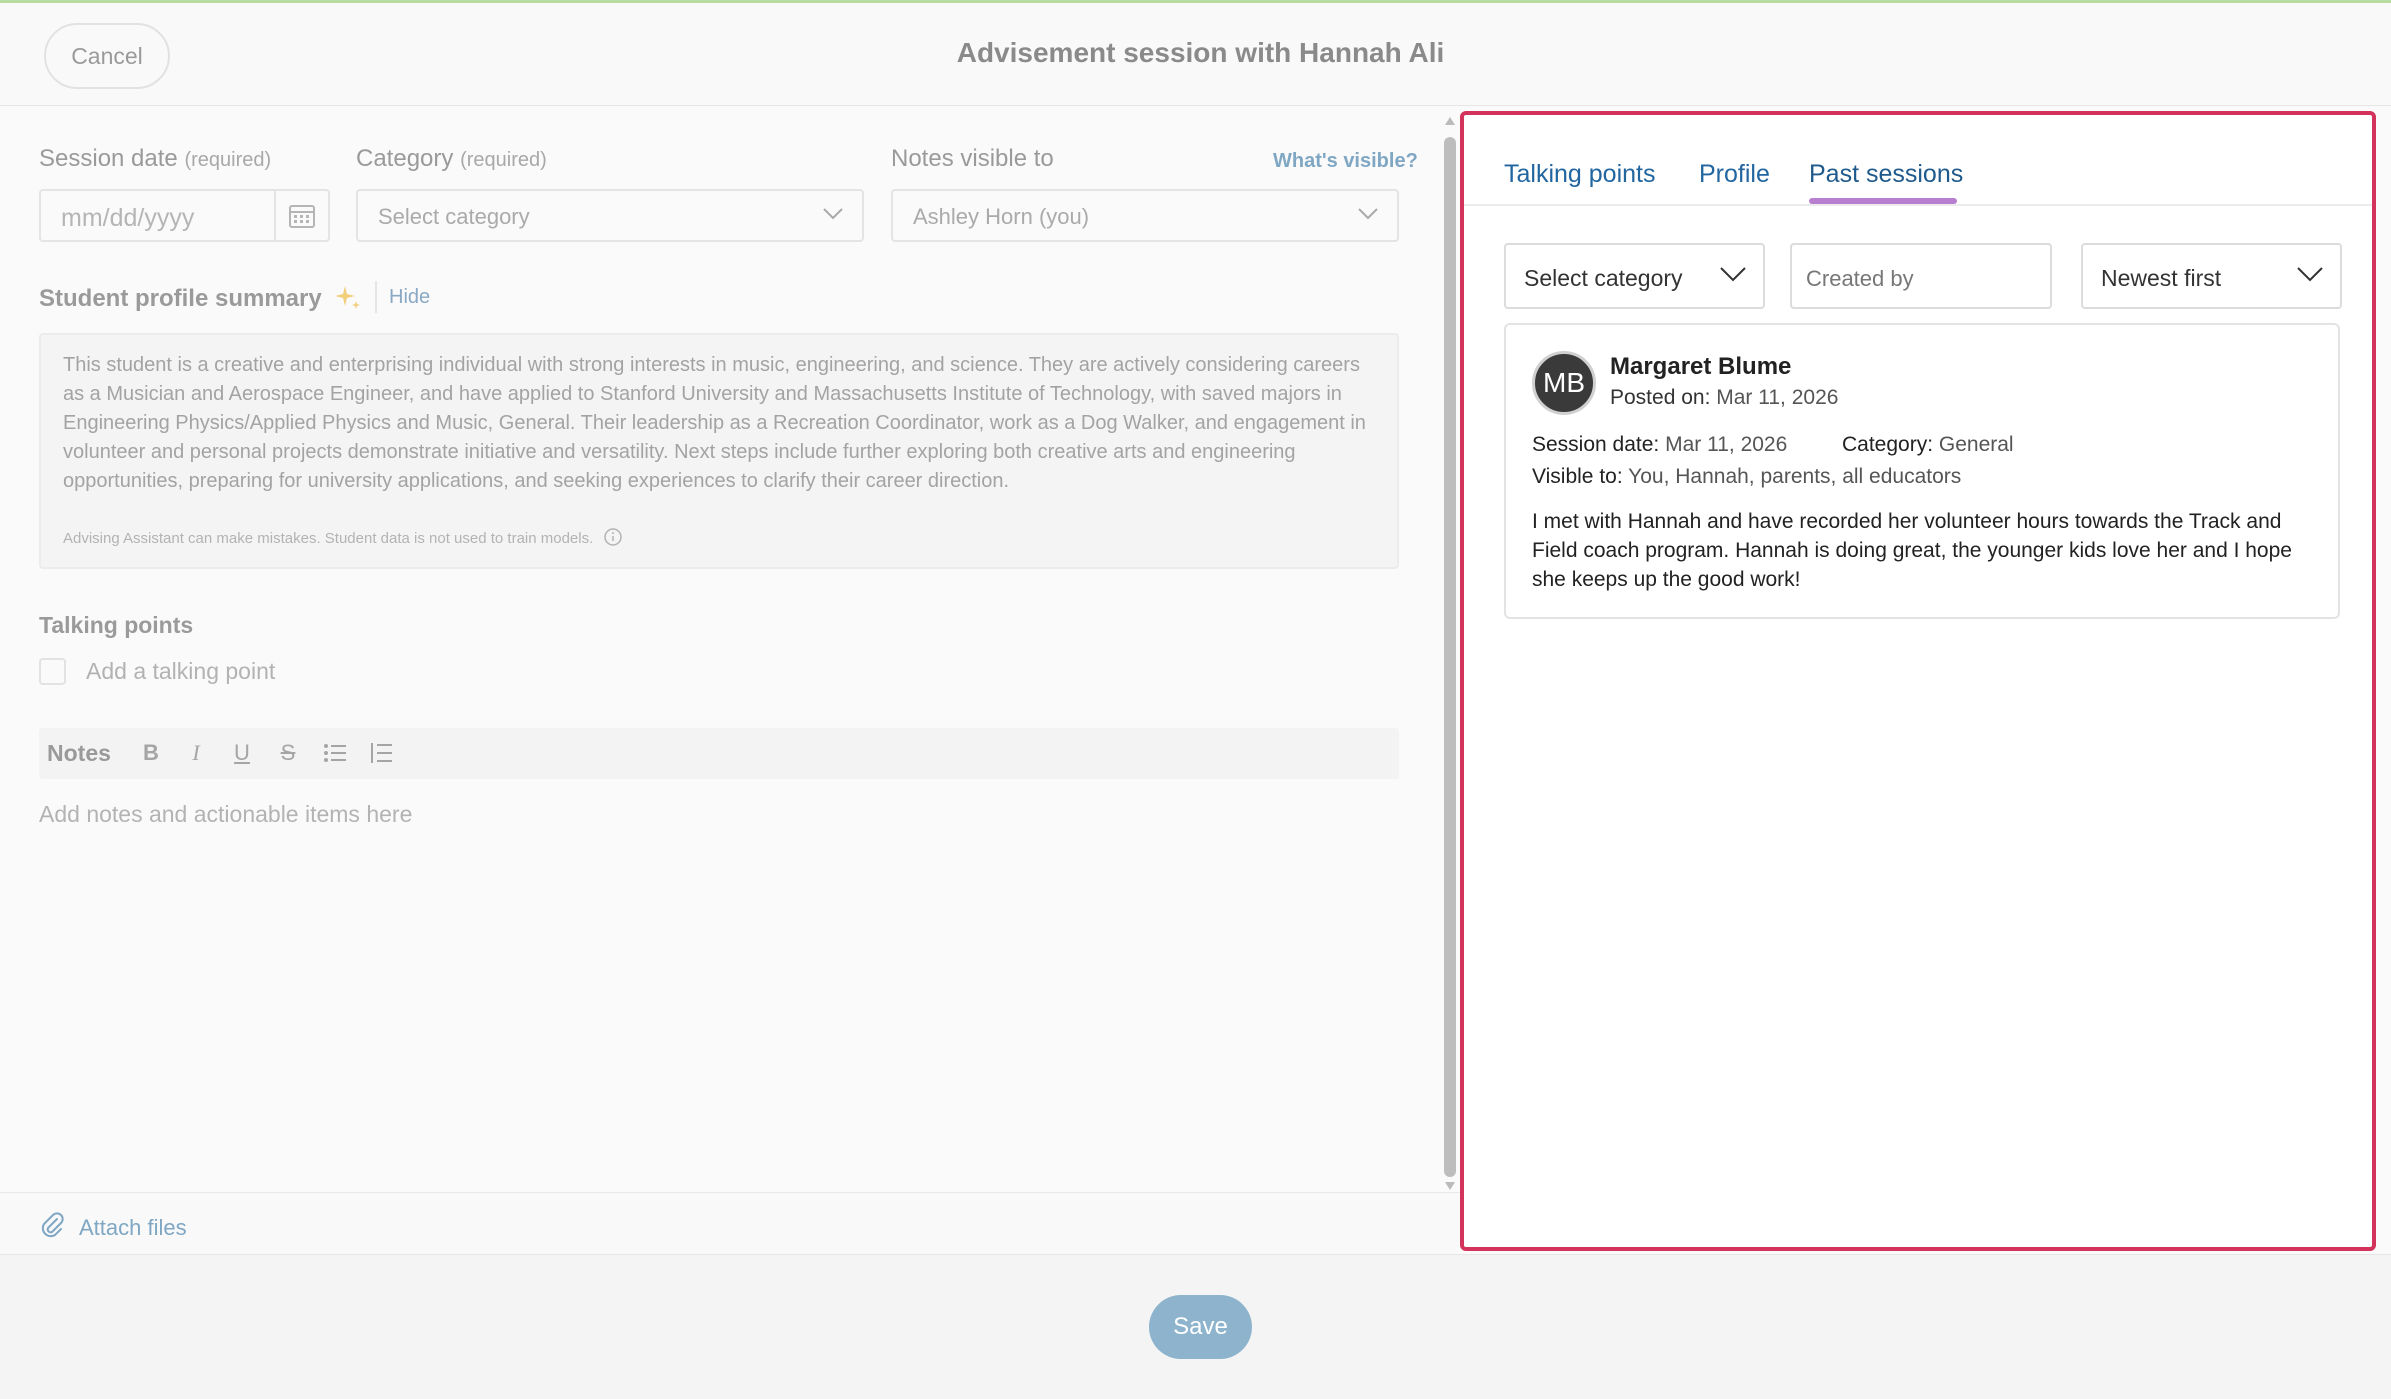 This screenshot has width=2391, height=1399. I want to click on talking-point-checkbox, so click(52, 671).